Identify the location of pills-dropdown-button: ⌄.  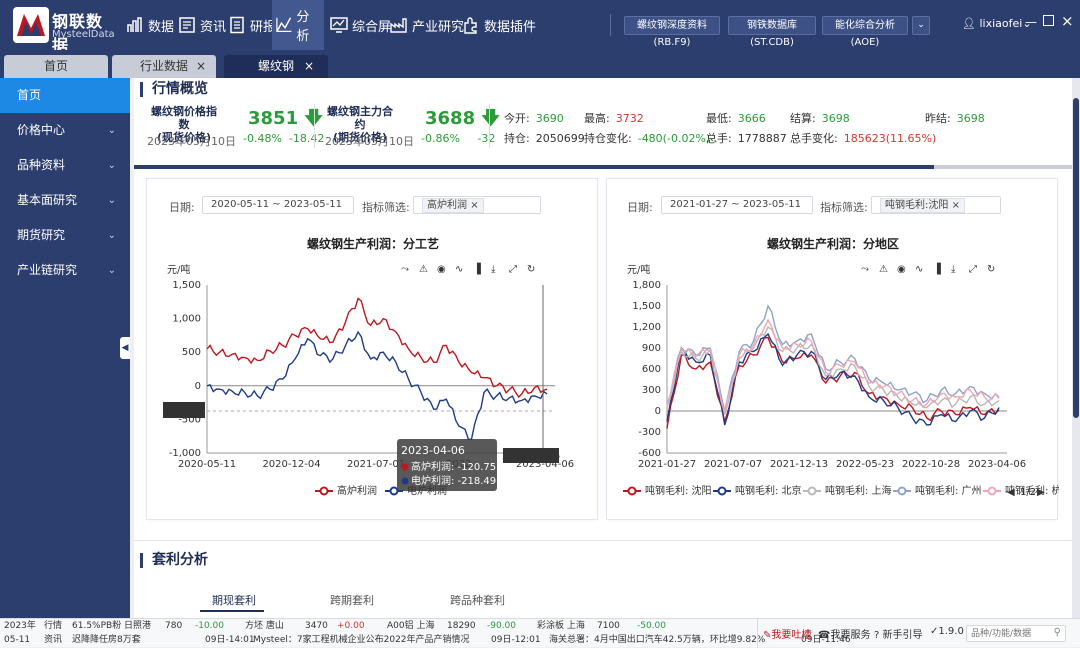
(921, 25).